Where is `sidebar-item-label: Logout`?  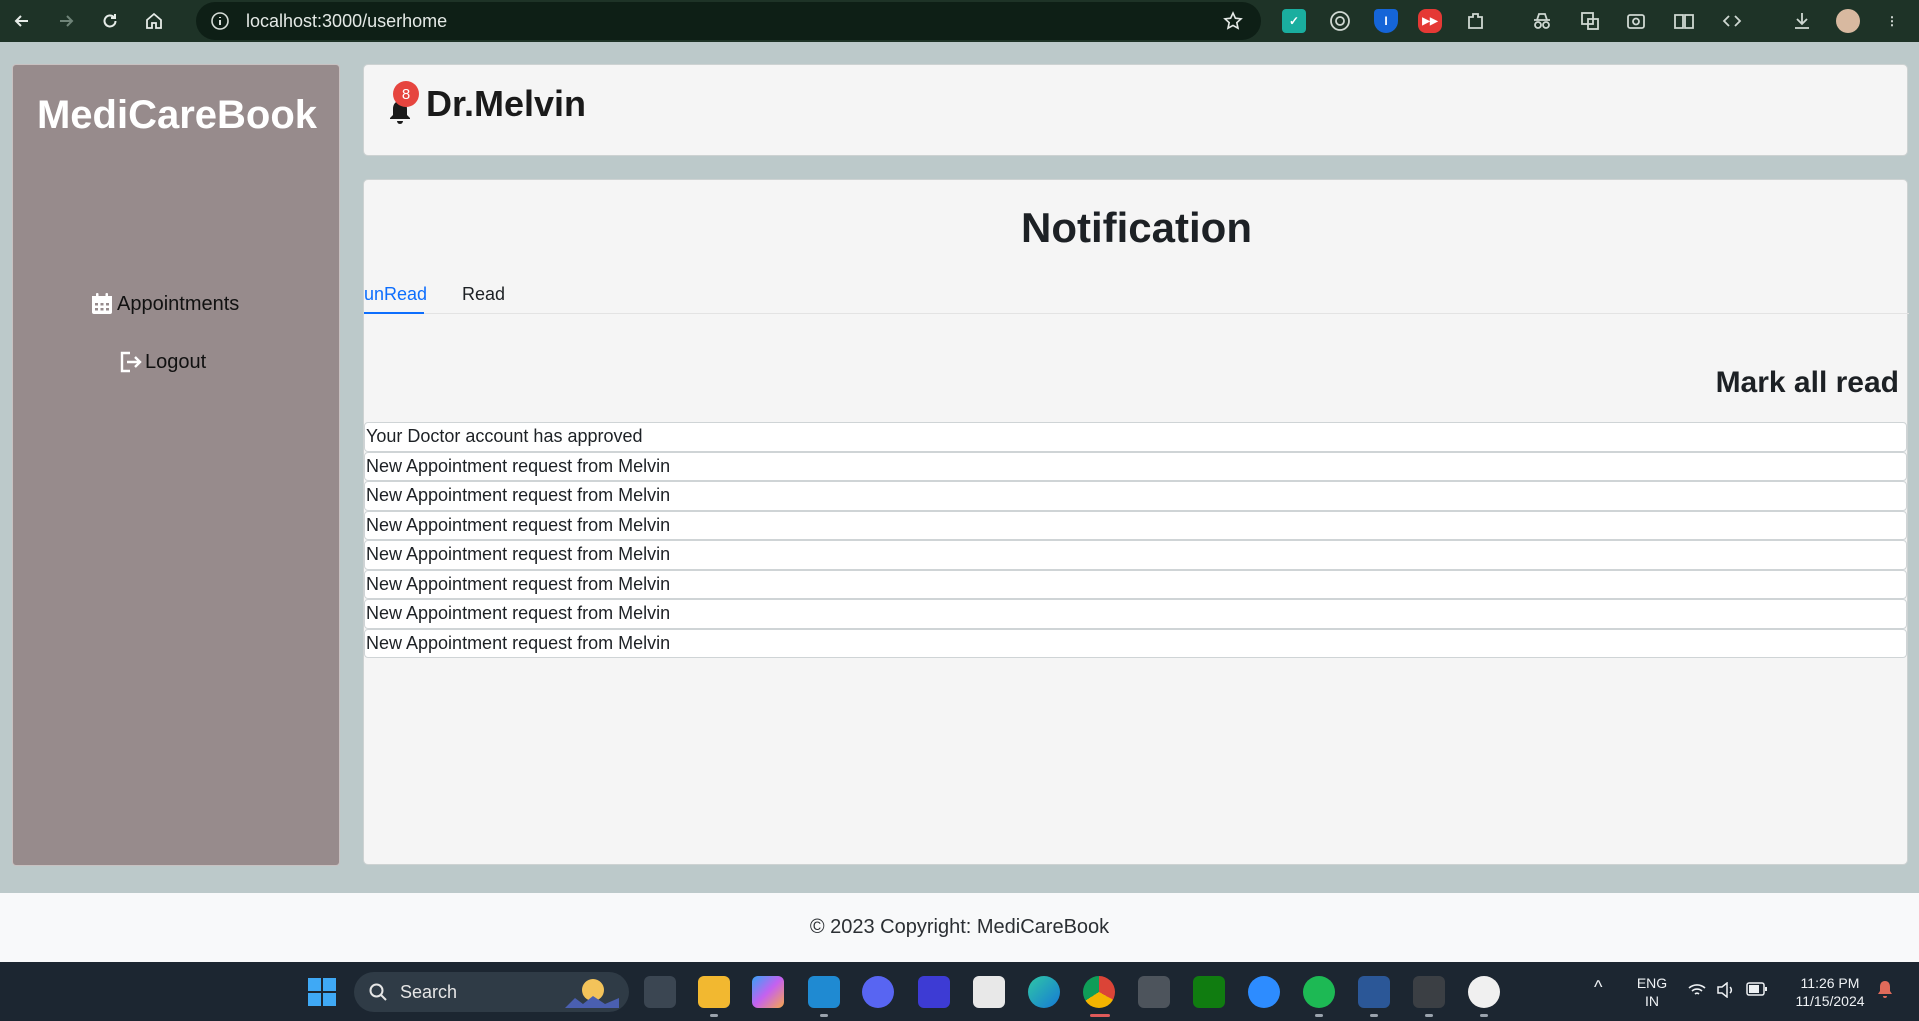 sidebar-item-label: Logout is located at coordinates (176, 361).